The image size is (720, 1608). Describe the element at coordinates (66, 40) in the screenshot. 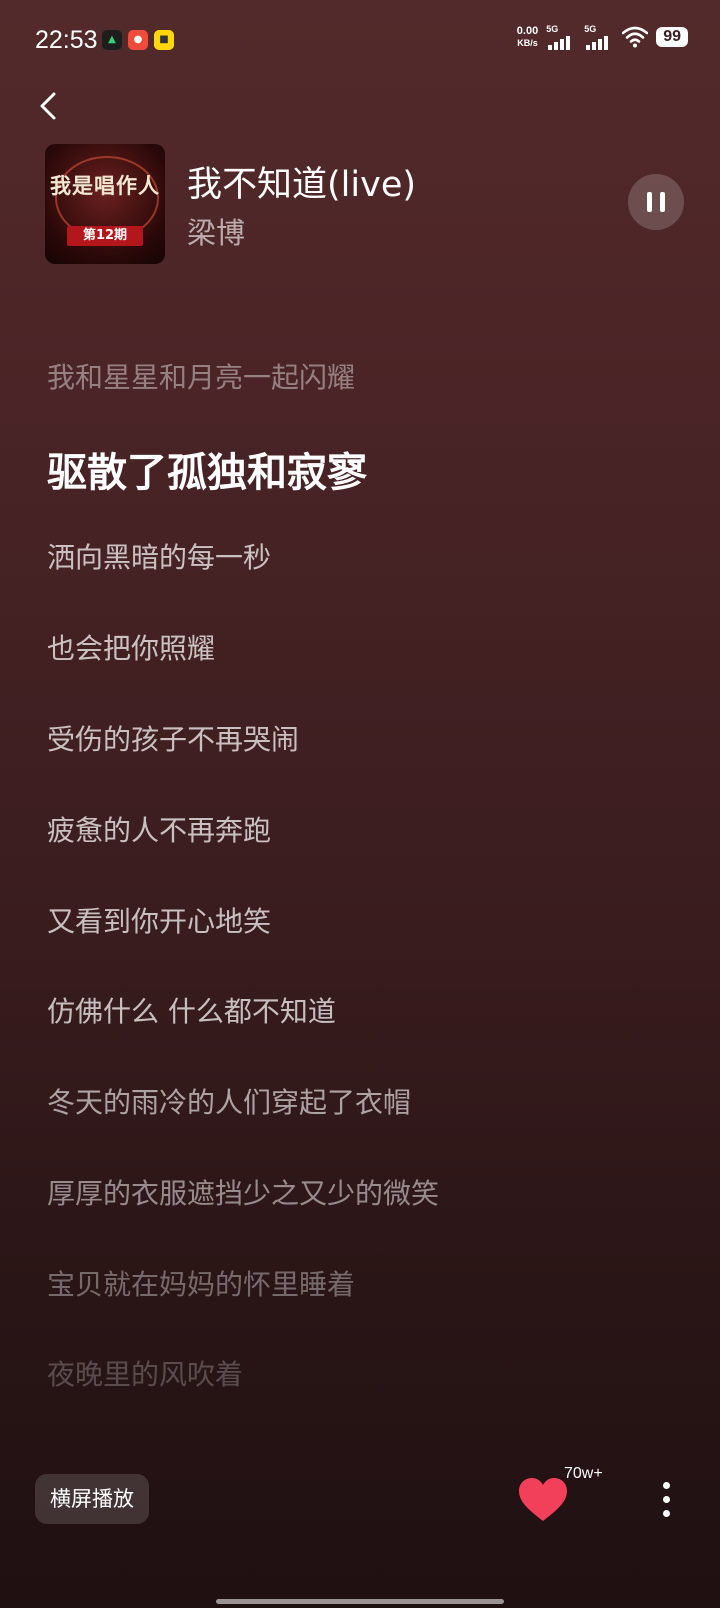

I see `status-time: 22:53` at that location.